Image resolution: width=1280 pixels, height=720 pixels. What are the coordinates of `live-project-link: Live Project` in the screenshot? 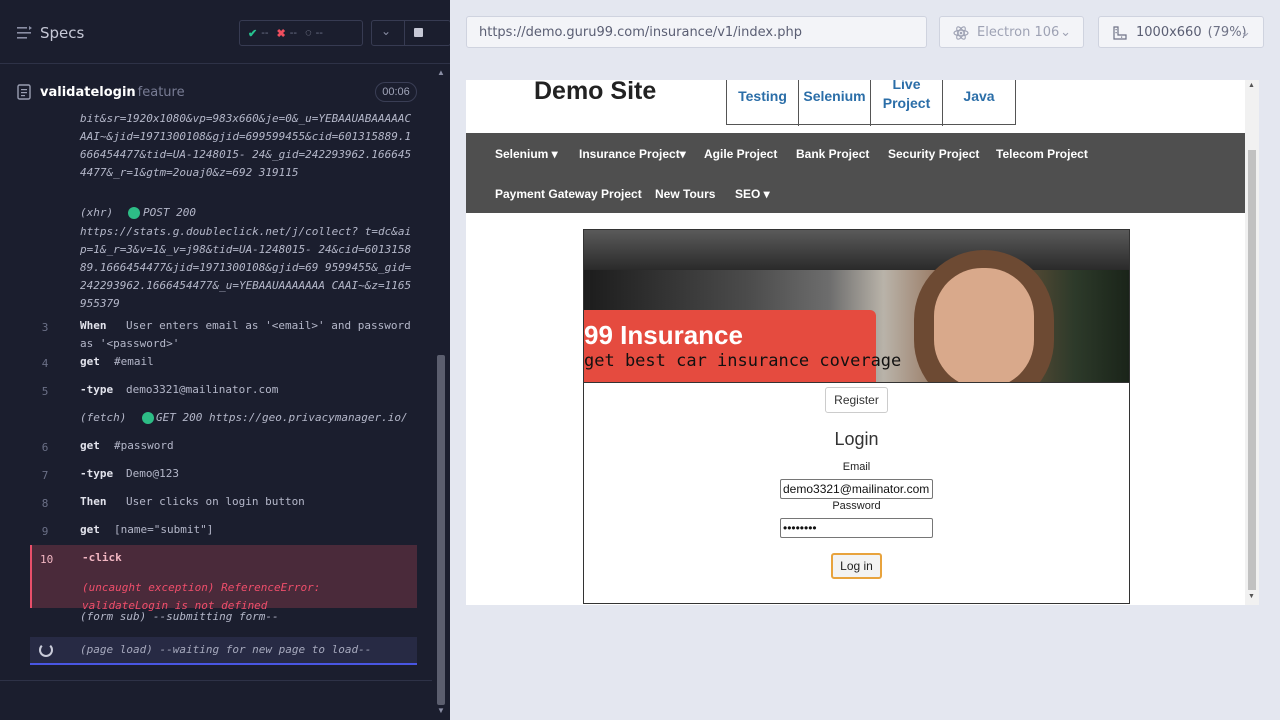 It's located at (907, 103).